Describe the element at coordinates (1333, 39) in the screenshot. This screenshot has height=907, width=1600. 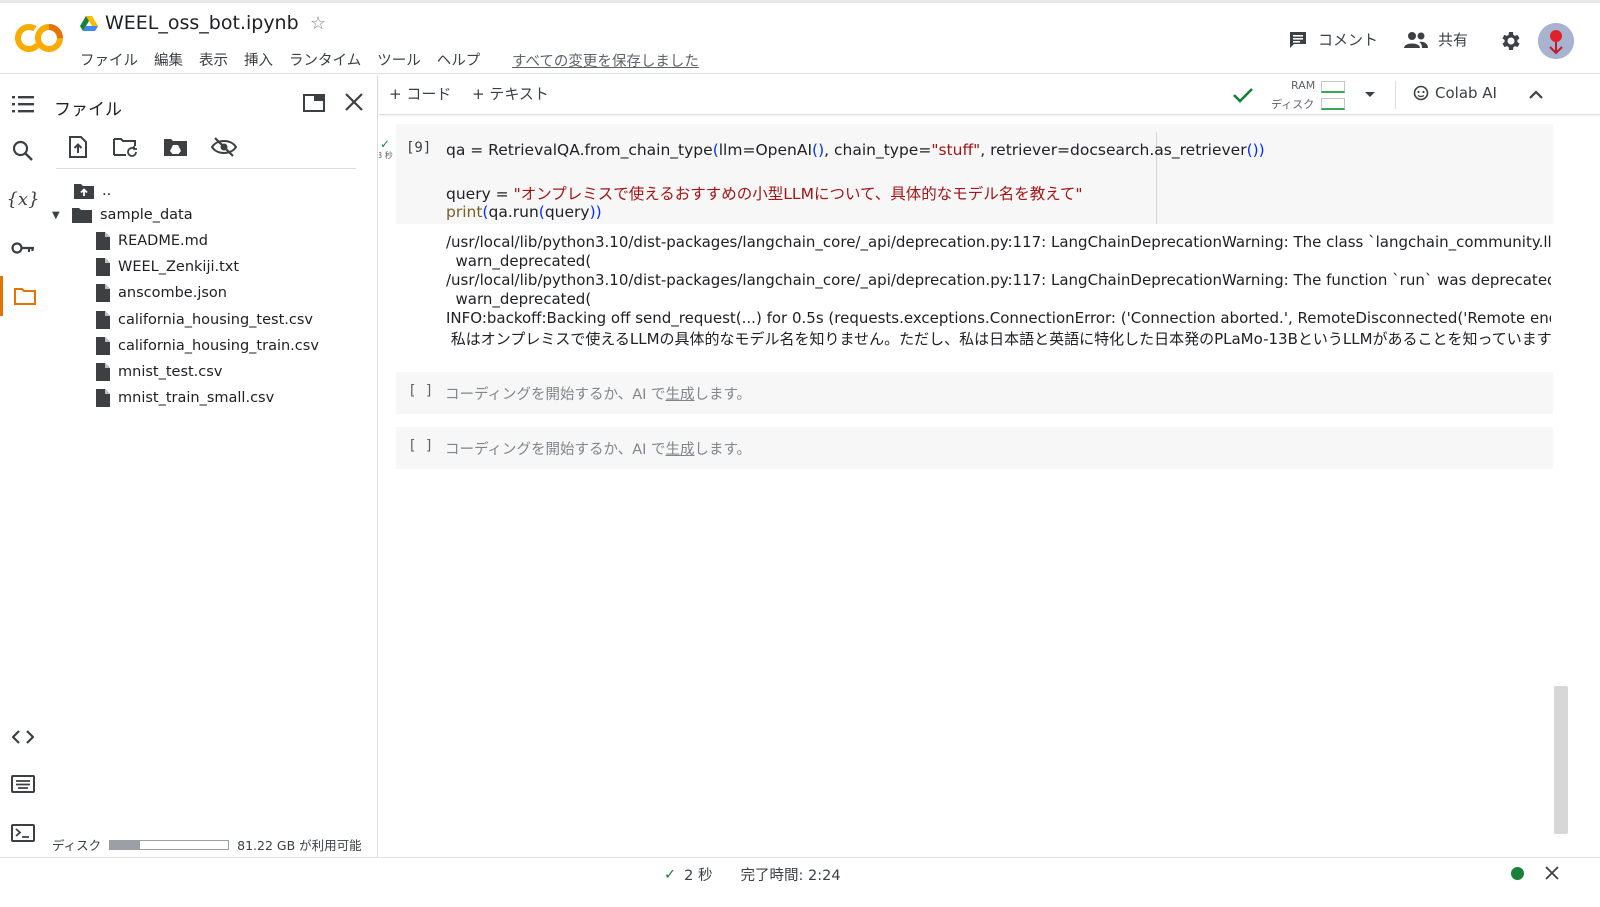
I see `comment-button: コメント` at that location.